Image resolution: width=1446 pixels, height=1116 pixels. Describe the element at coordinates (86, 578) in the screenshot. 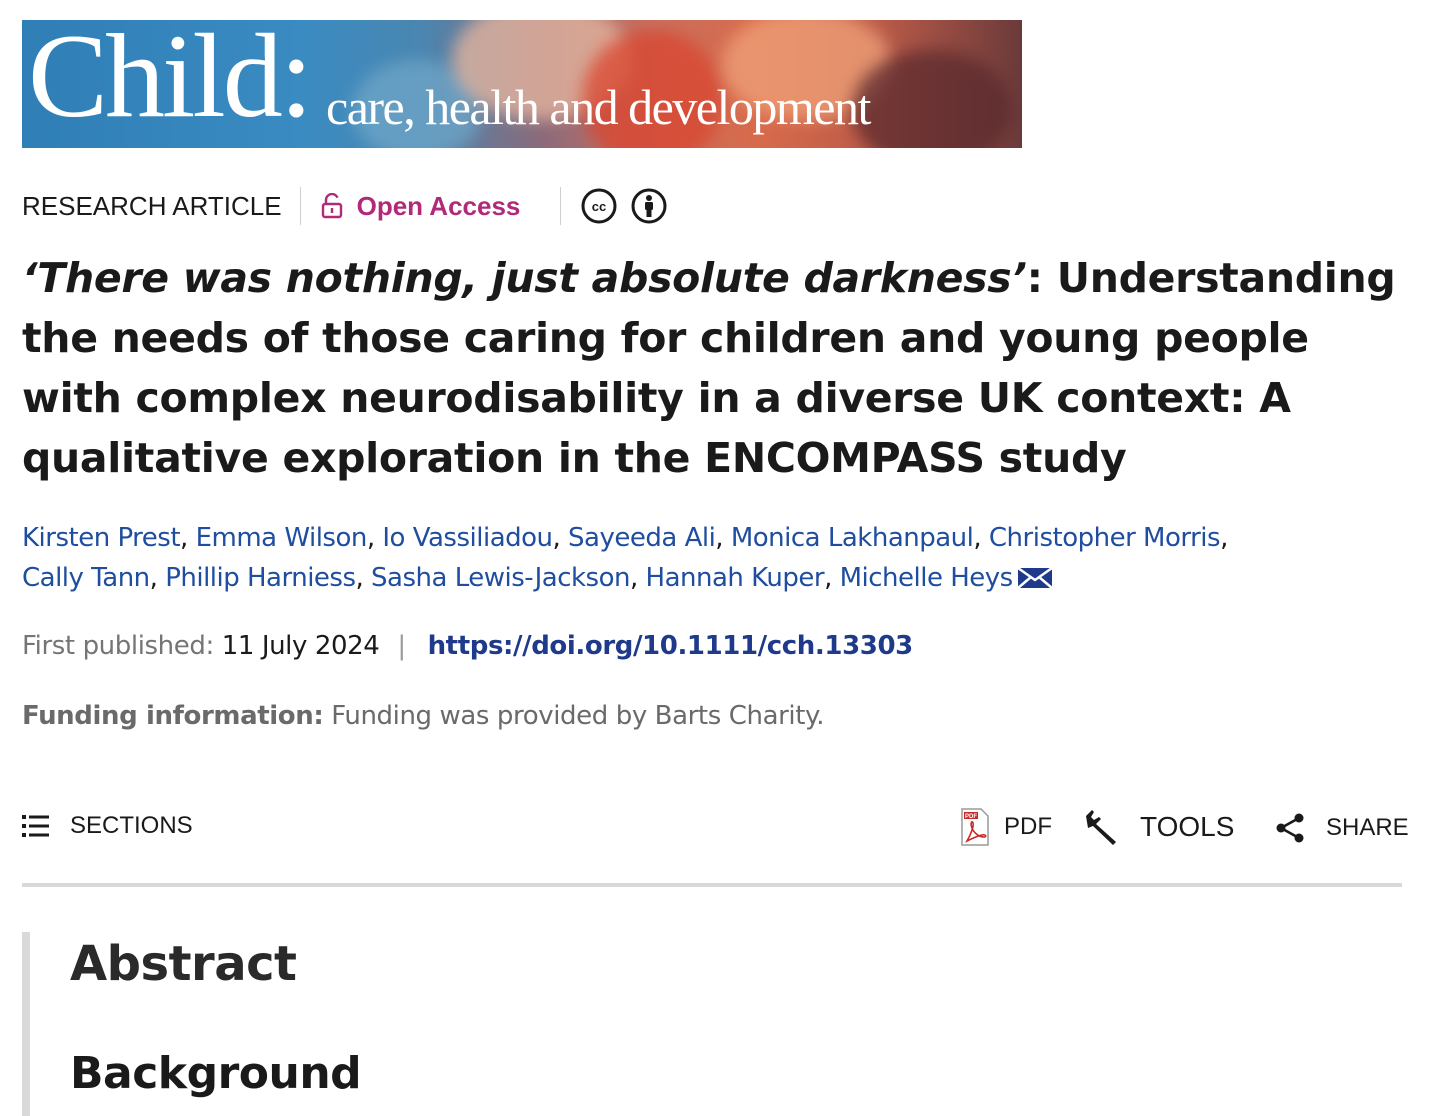

I see `author-link: Cally Tann` at that location.